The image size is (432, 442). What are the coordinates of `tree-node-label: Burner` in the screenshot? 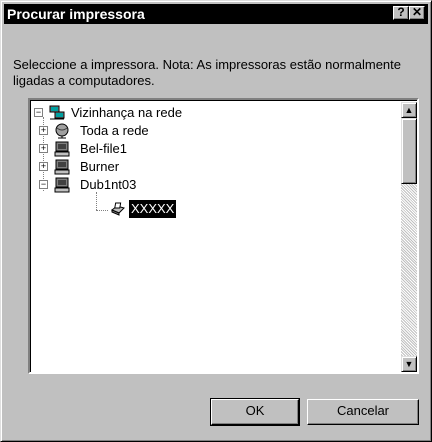 It's located at (100, 166).